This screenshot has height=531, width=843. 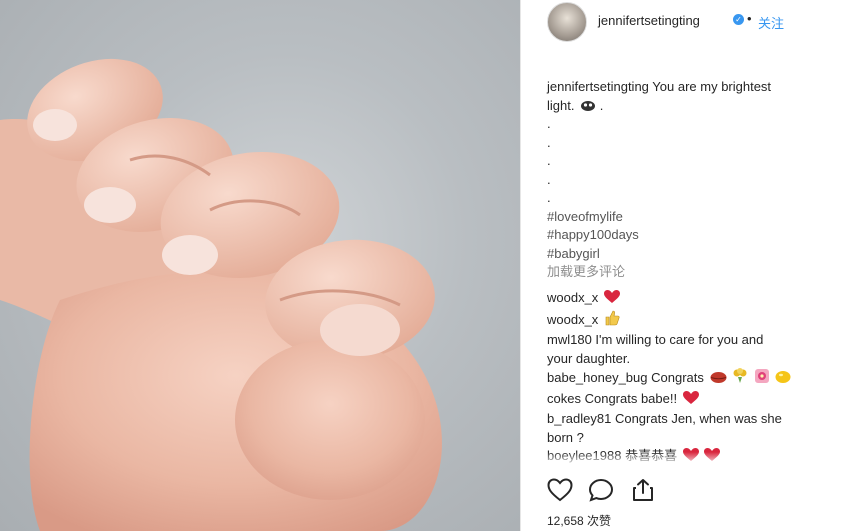 I want to click on eyes-emoji-icon, so click(x=588, y=108).